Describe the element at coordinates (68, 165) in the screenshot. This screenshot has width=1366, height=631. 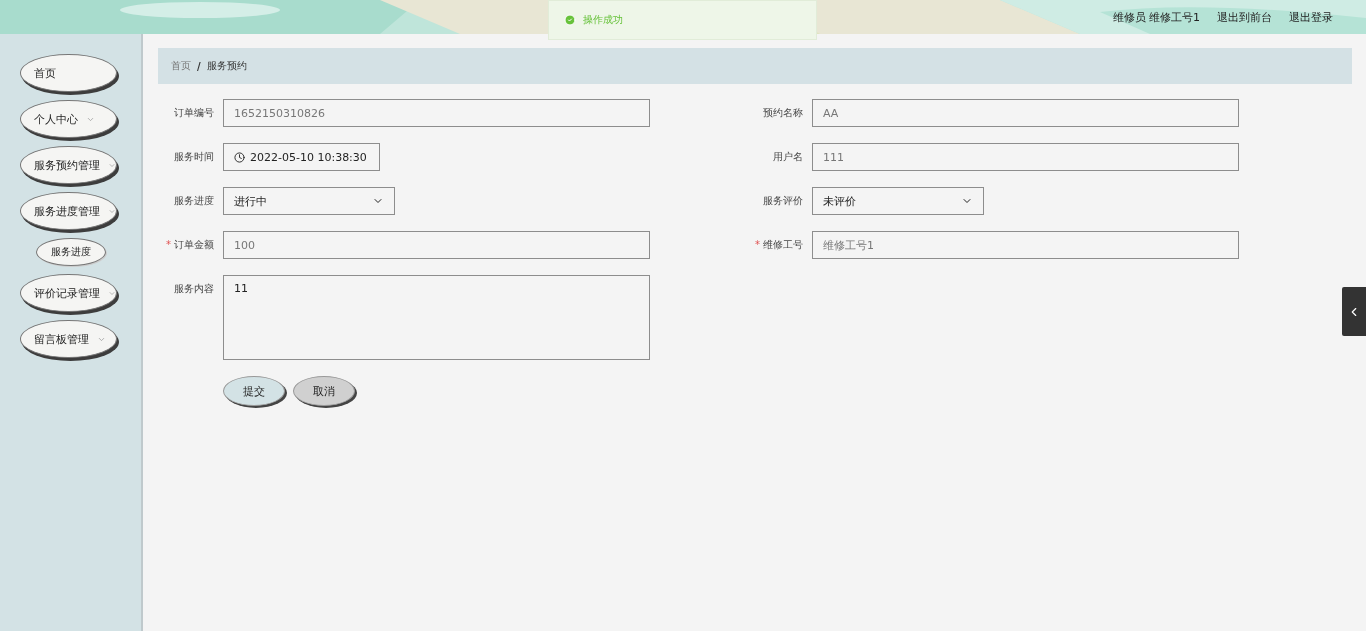
I see `menu-item: 服务预约管理` at that location.